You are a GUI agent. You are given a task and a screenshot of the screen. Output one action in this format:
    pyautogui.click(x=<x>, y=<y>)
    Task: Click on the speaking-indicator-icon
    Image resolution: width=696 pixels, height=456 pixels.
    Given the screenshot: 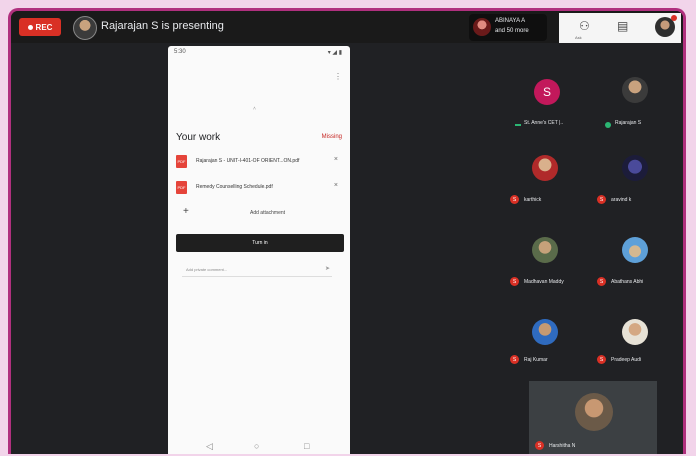 What is the action you would take?
    pyautogui.click(x=608, y=125)
    